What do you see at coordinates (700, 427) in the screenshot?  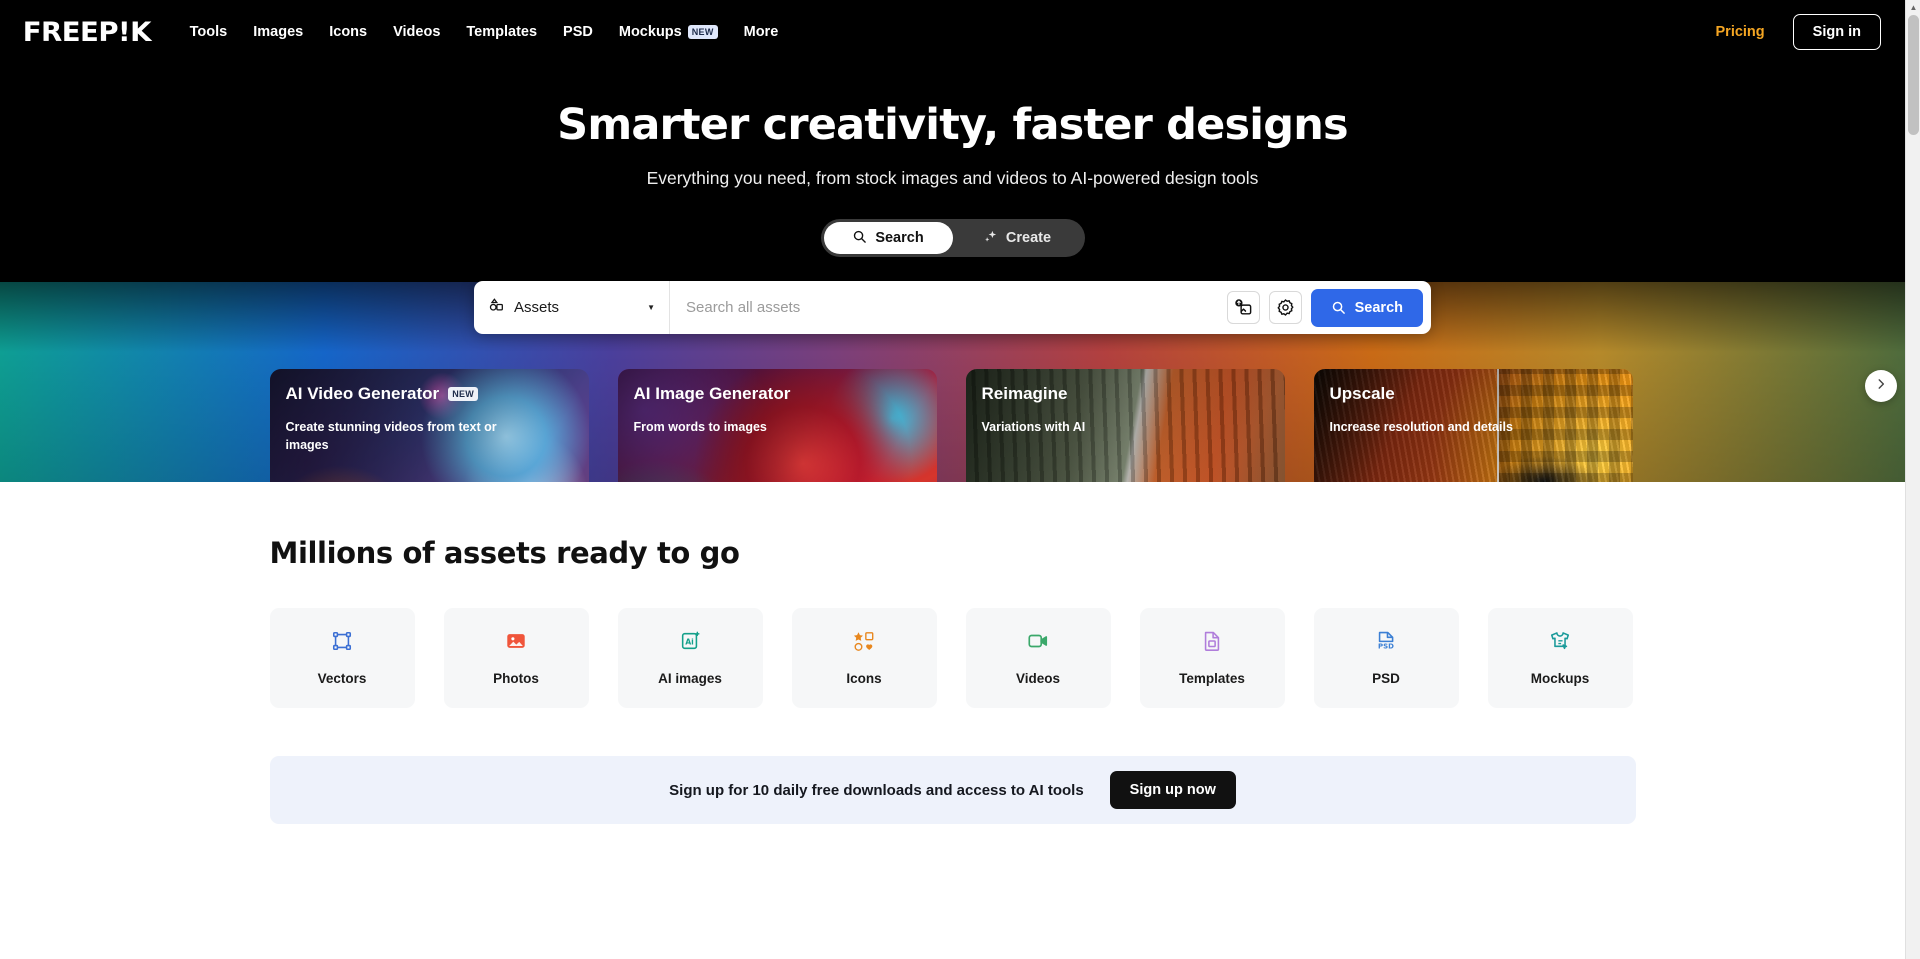 I see `card-description: From words to images` at bounding box center [700, 427].